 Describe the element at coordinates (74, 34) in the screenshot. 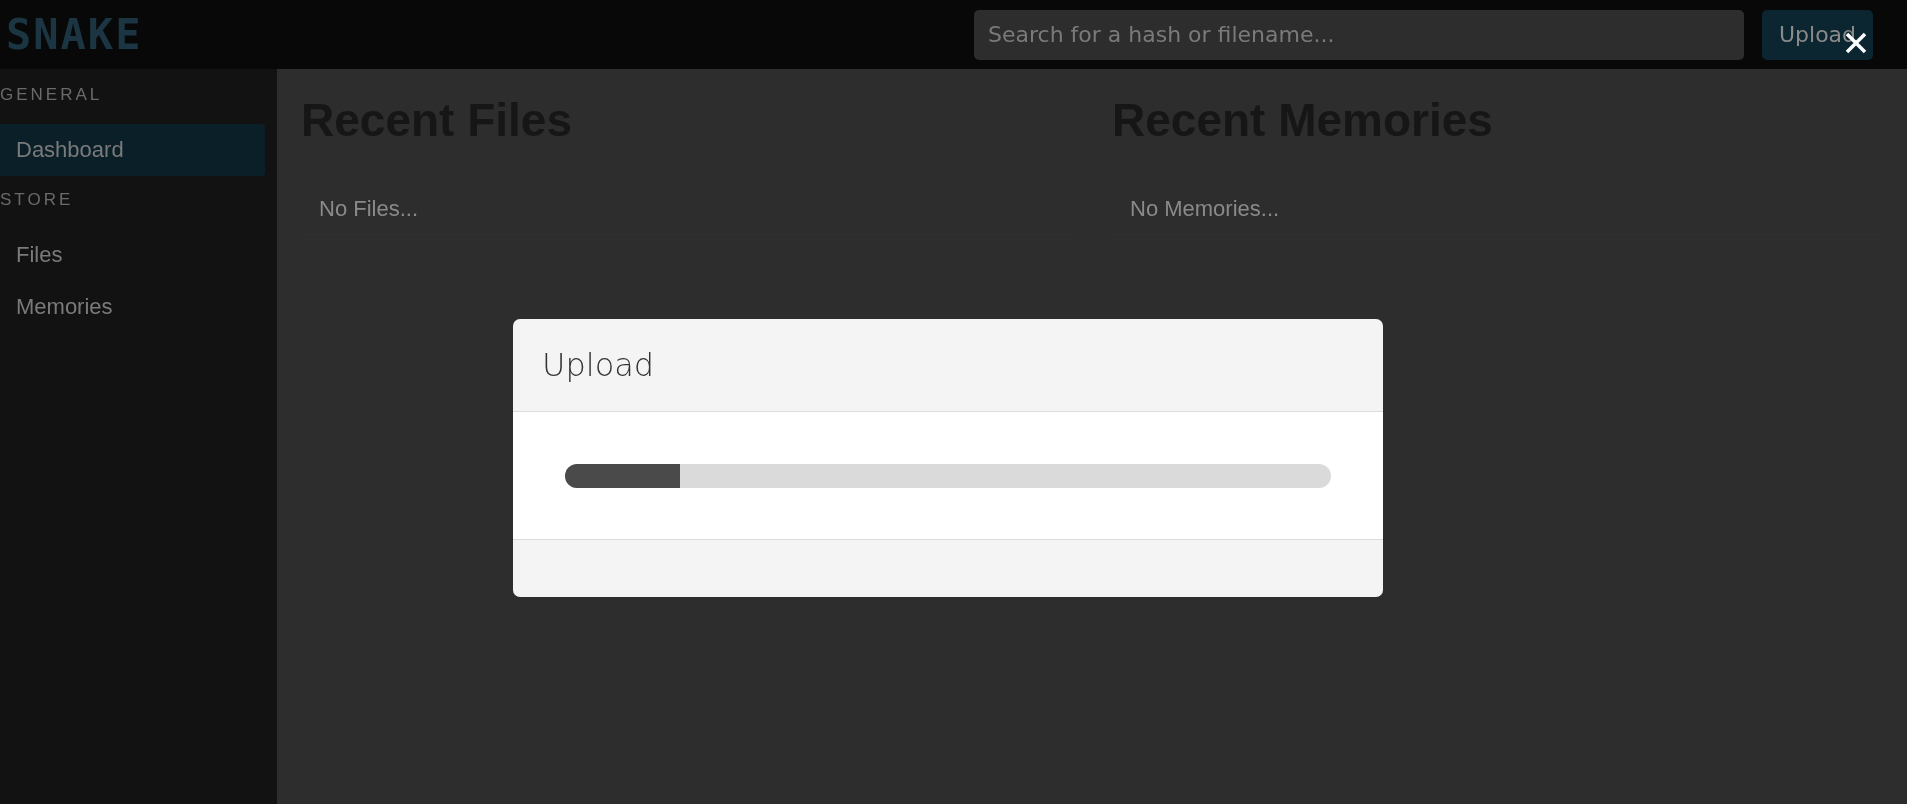

I see `logo: SNAKE` at that location.